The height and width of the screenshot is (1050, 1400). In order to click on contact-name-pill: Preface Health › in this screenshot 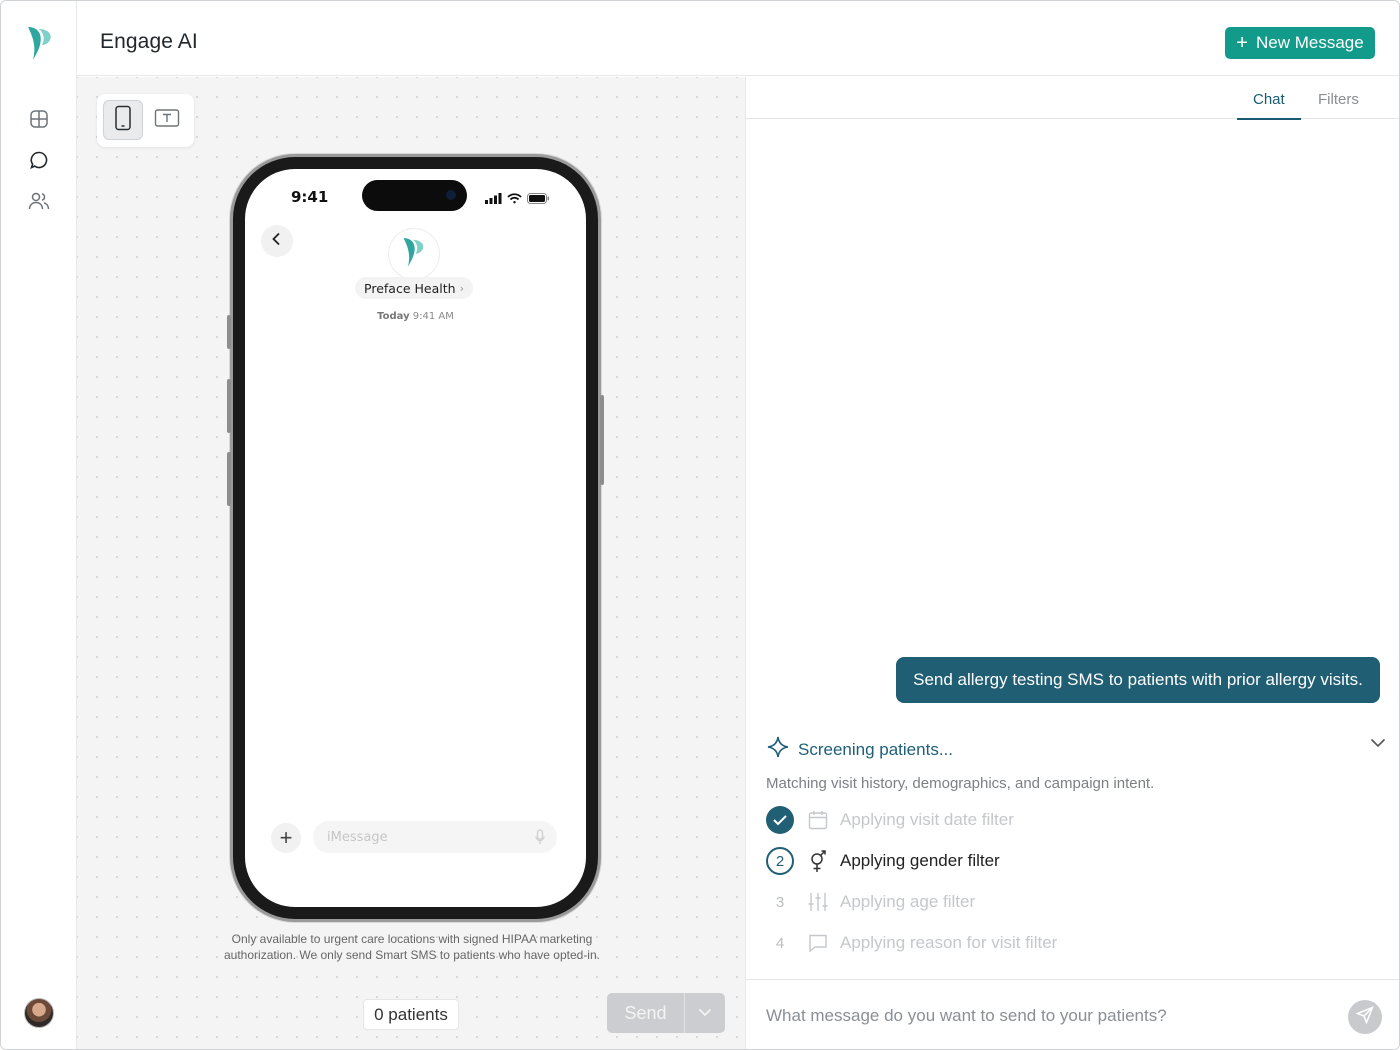, I will do `click(414, 288)`.